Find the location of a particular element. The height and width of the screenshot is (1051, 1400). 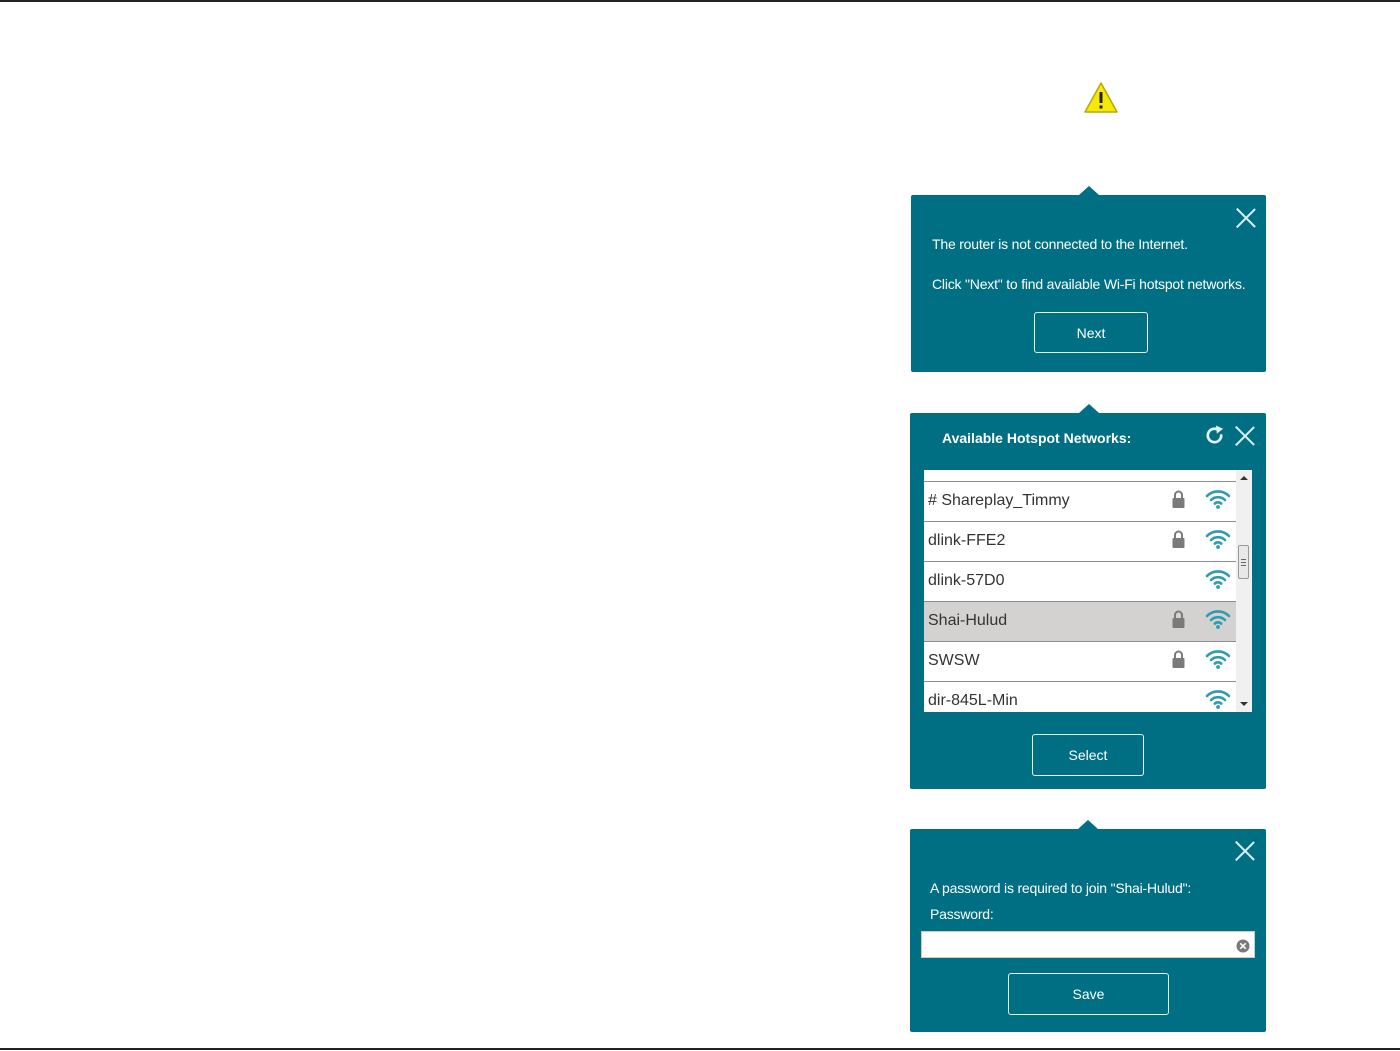

network-name: # Shareplay_Timmy is located at coordinates (999, 500).